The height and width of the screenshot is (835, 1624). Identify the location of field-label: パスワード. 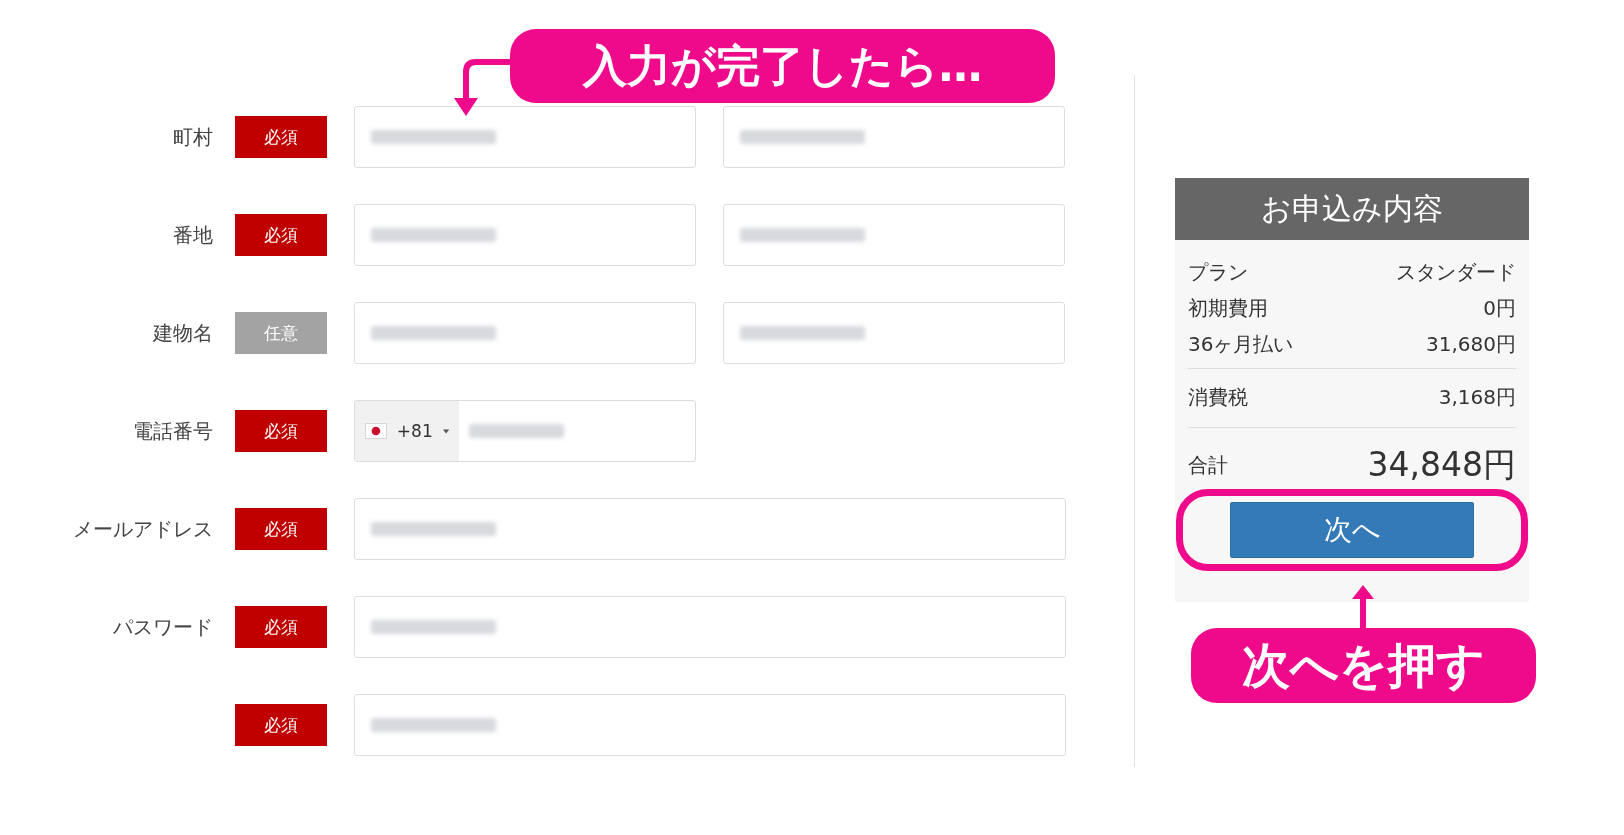
(162, 627).